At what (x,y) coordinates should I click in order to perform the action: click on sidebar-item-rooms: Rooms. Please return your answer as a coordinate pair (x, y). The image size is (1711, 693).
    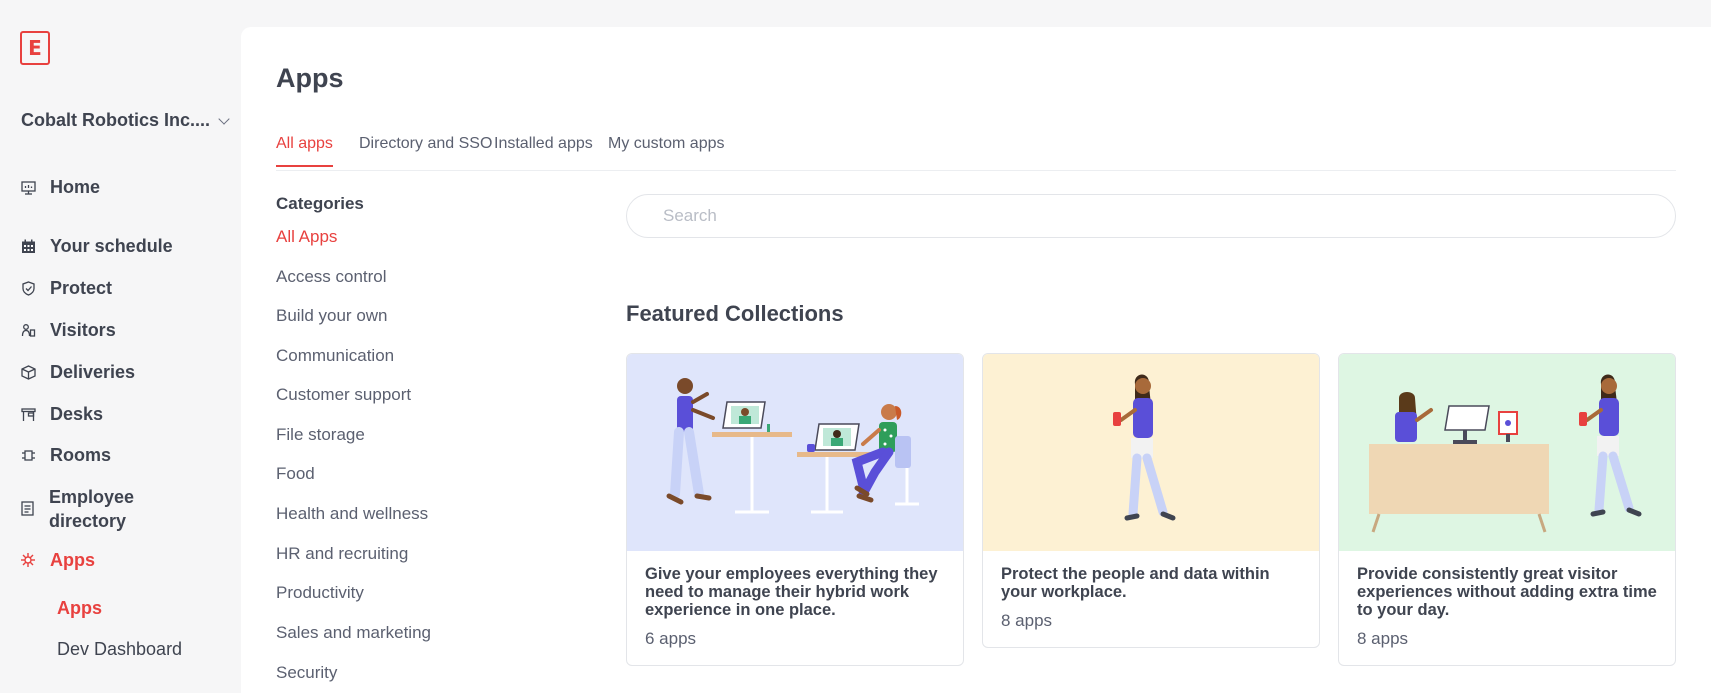
    Looking at the image, I should click on (65, 455).